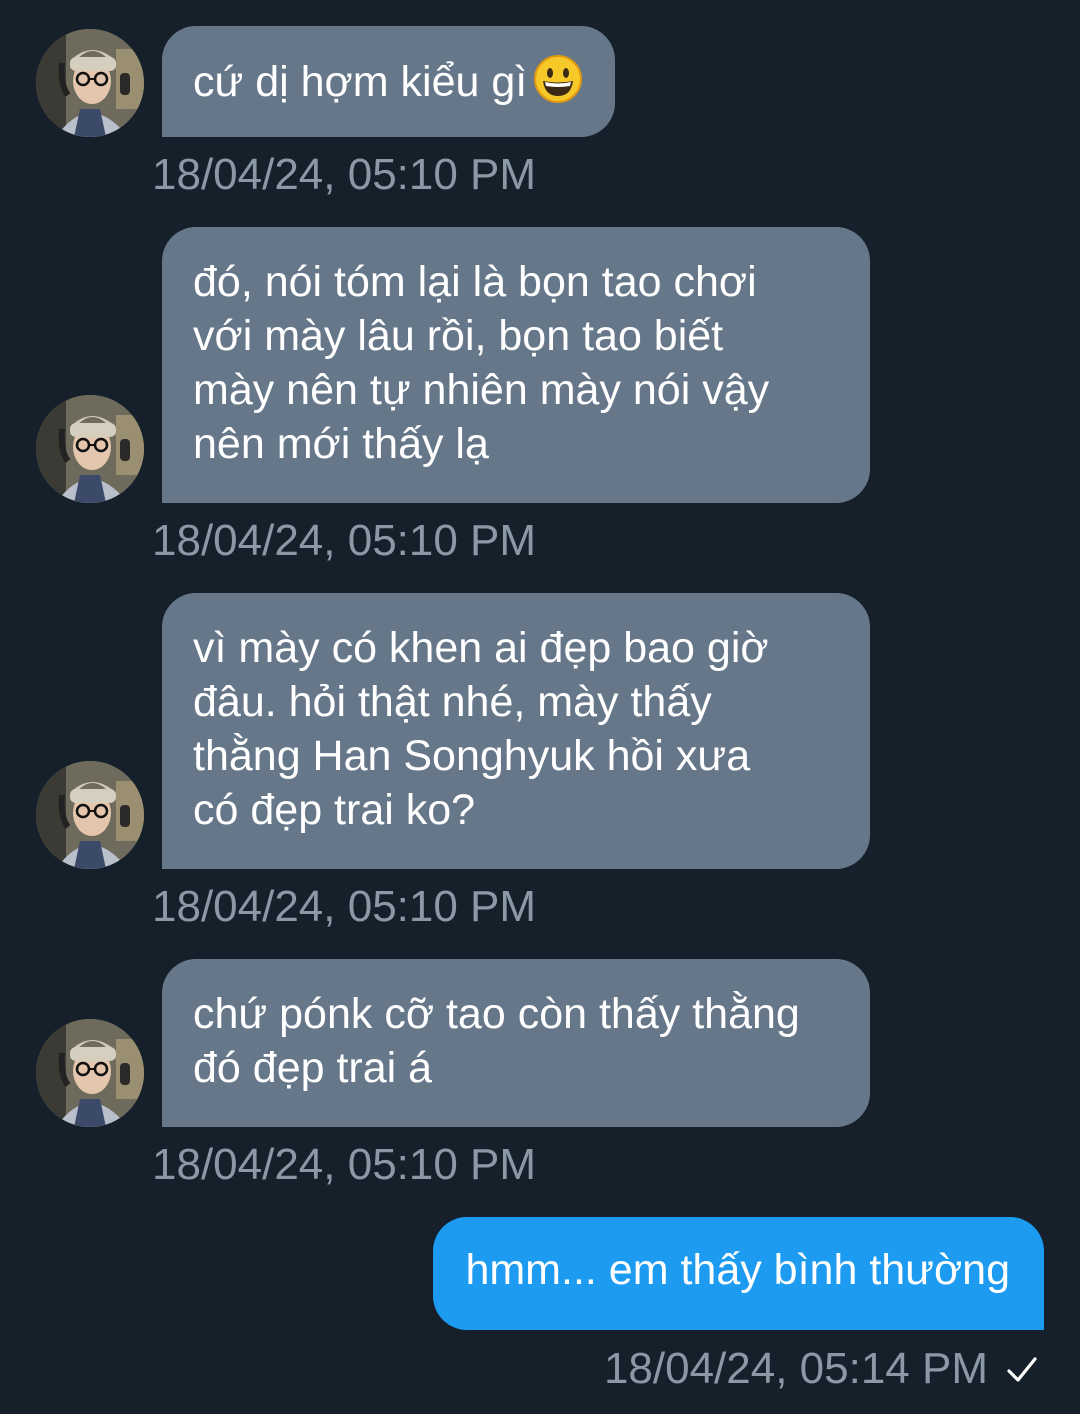 This screenshot has width=1080, height=1414. I want to click on check-icon, so click(1022, 1369).